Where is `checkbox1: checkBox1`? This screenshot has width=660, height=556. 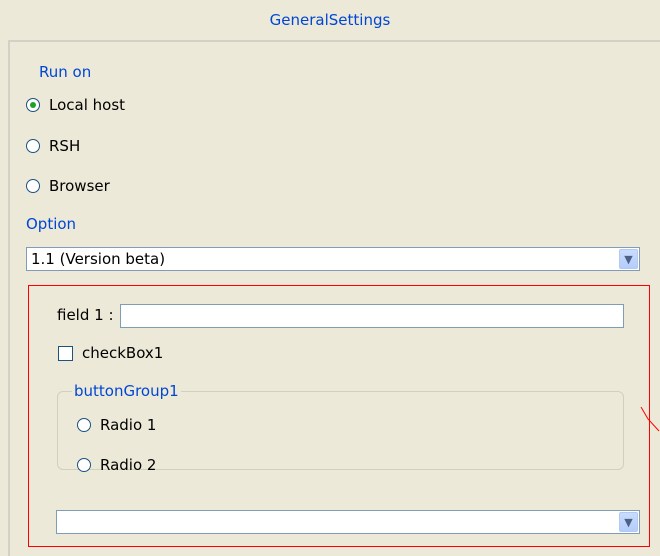
checkbox1: checkBox1 is located at coordinates (110, 353).